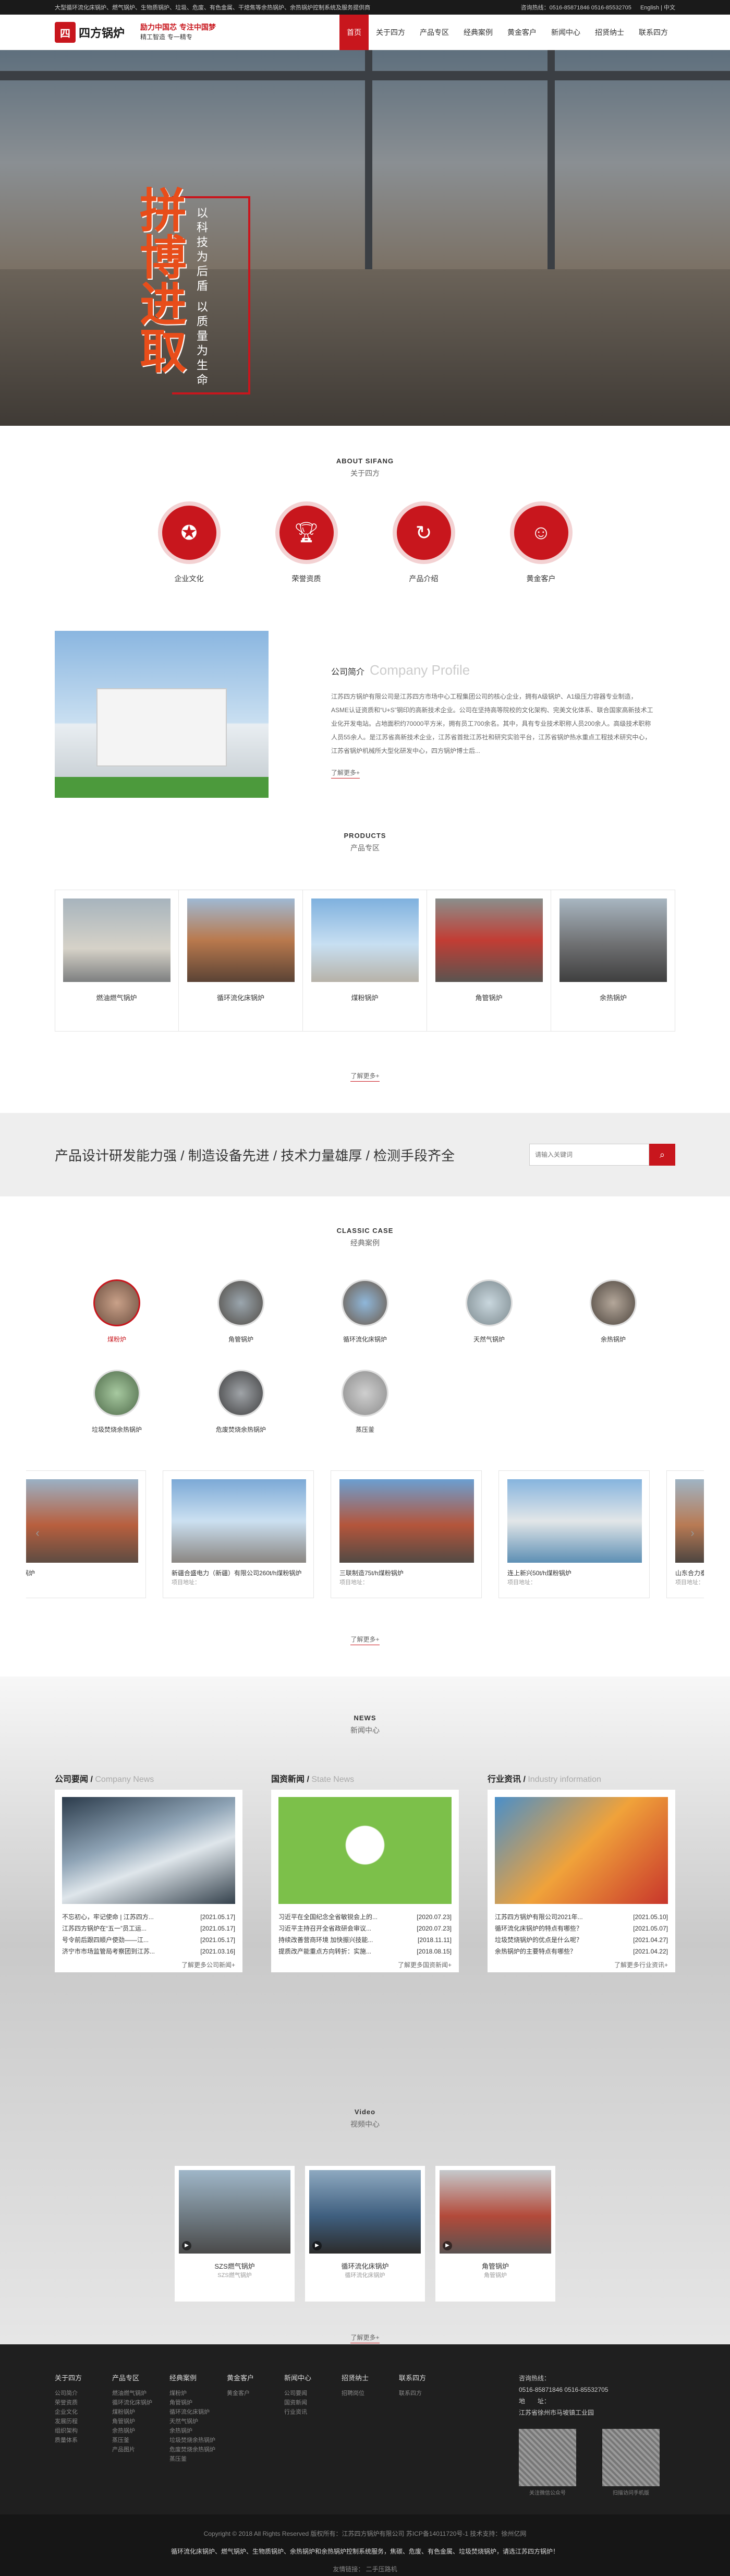  I want to click on footer-link: 公司要闻, so click(313, 2393).